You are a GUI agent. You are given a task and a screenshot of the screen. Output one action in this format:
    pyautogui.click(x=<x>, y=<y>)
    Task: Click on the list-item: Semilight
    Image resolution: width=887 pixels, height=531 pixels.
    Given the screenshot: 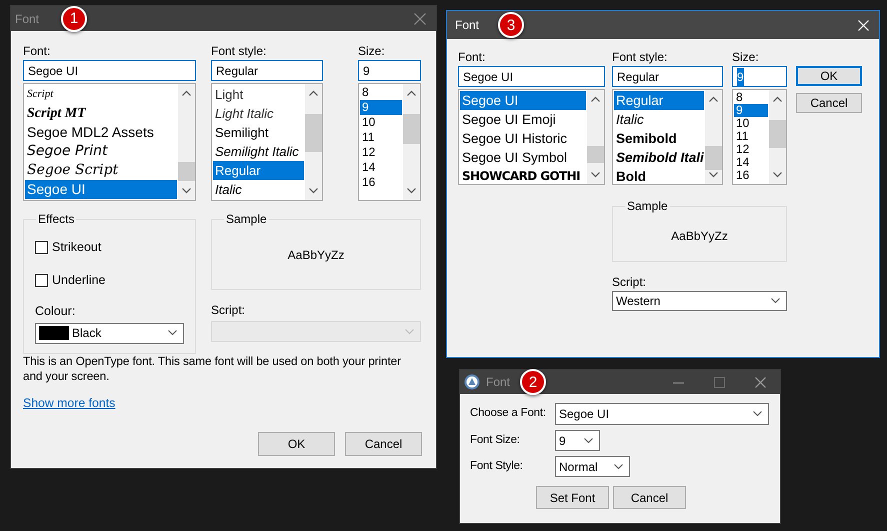 What is the action you would take?
    pyautogui.click(x=258, y=132)
    